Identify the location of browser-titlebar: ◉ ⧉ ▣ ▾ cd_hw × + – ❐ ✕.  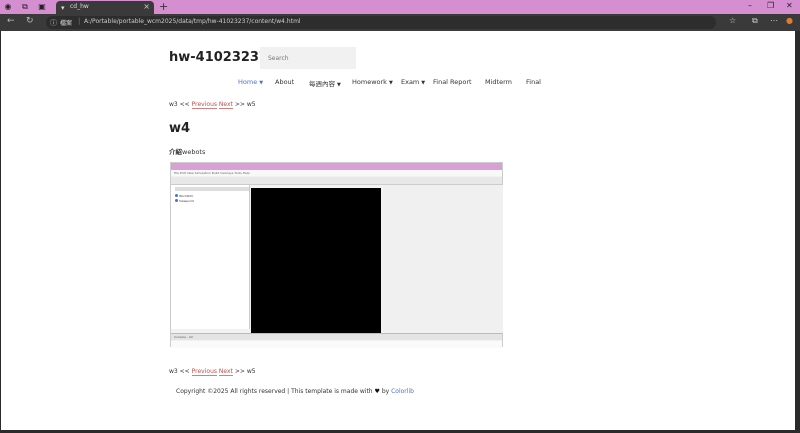
(400, 7).